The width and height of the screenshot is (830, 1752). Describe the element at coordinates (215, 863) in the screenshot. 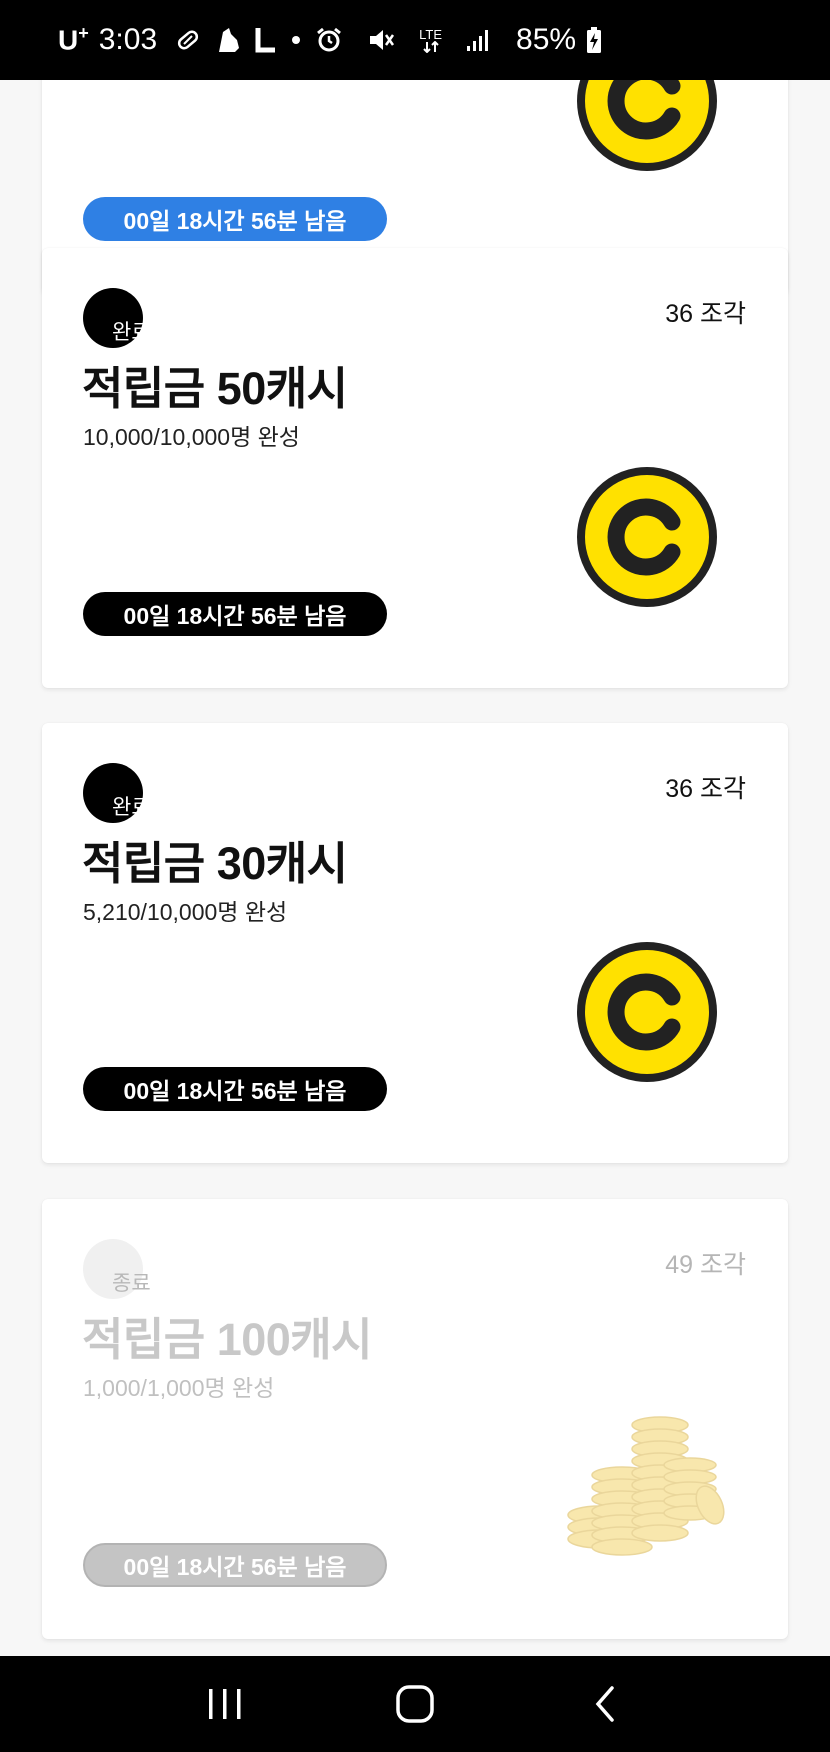

I see `reward-title: 적립금 30캐시` at that location.